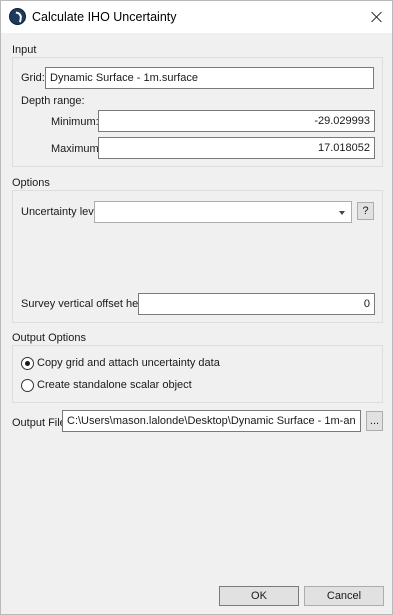  Describe the element at coordinates (27, 363) in the screenshot. I see `radio-checked-icon` at that location.